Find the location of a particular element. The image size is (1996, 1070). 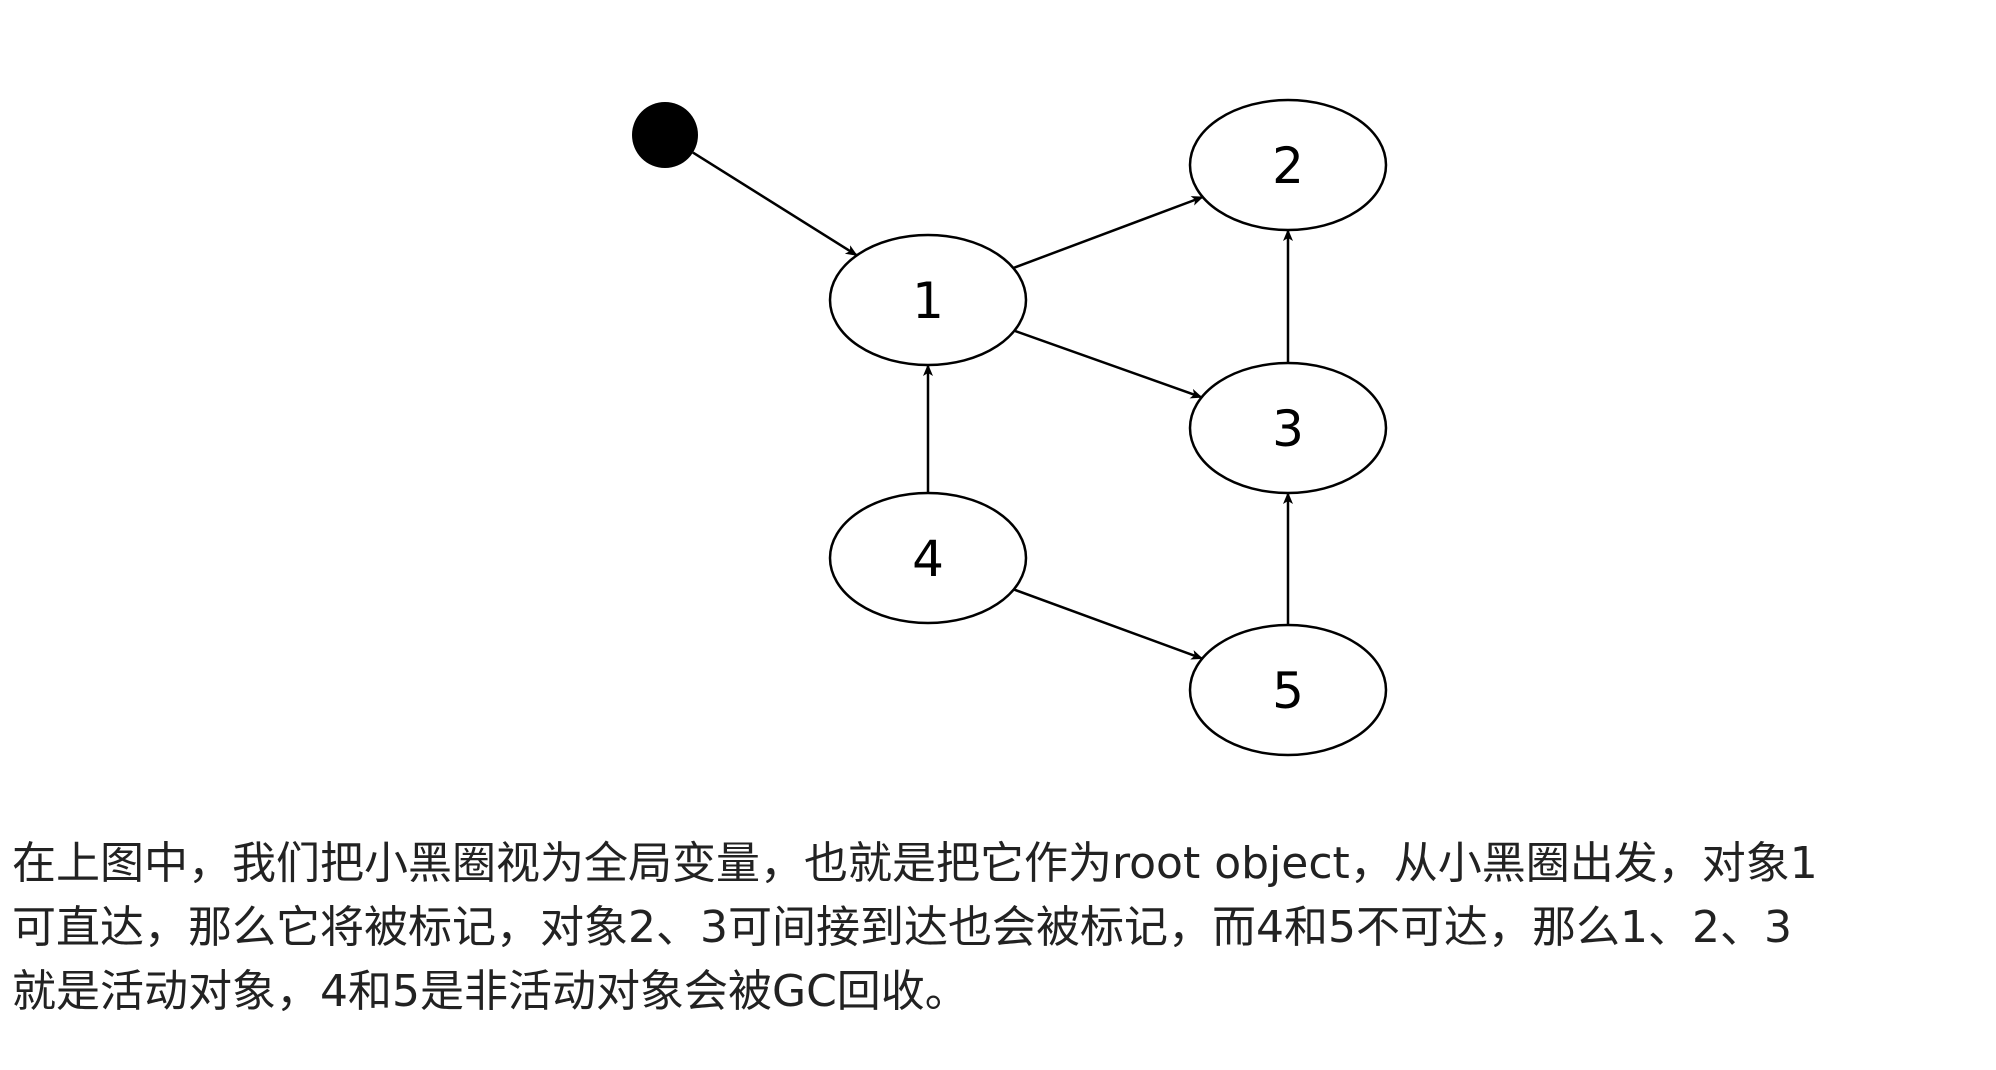

node-5: 5 is located at coordinates (1288, 690).